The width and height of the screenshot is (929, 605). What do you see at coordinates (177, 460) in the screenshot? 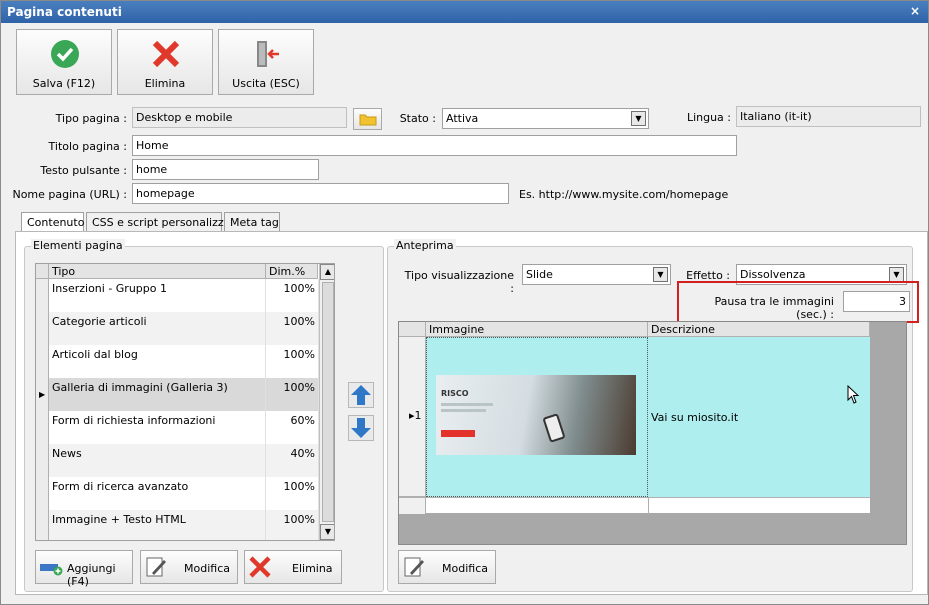
I see `table-row: News 40%` at bounding box center [177, 460].